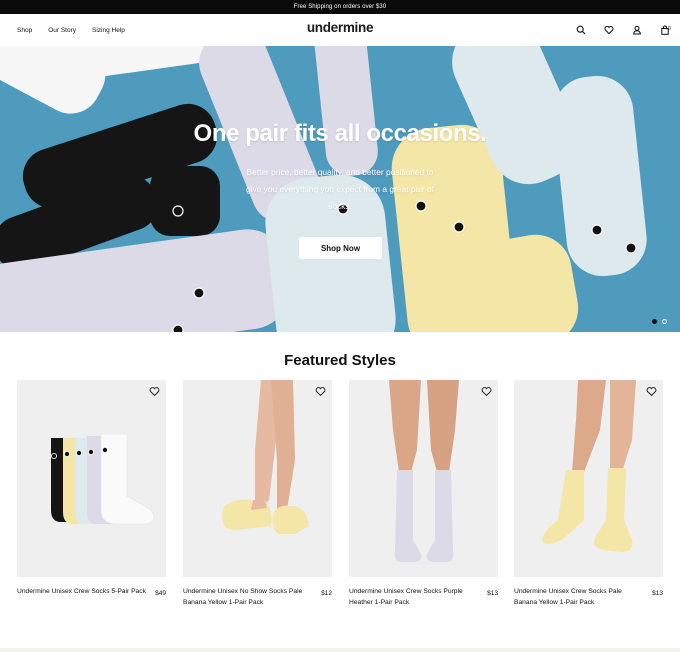 This screenshot has height=652, width=680. I want to click on main-nav: Shop Our Story Sizing Help, so click(71, 30).